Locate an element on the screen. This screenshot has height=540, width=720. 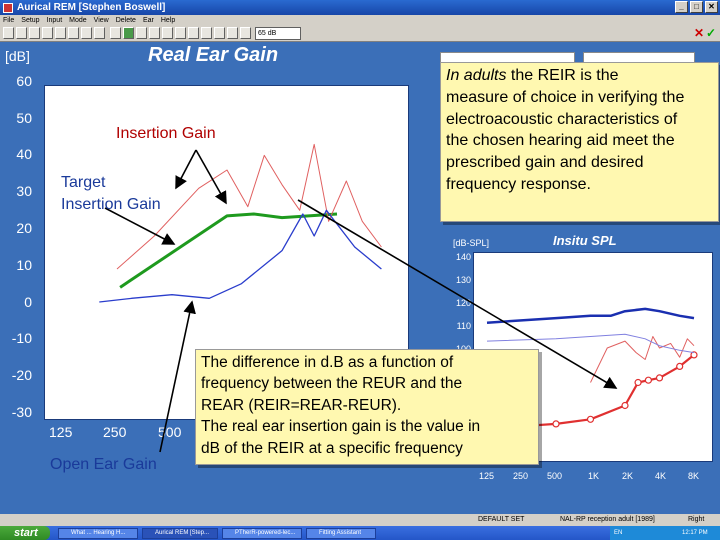
toolbar-button-print is located at coordinates (47, 33).